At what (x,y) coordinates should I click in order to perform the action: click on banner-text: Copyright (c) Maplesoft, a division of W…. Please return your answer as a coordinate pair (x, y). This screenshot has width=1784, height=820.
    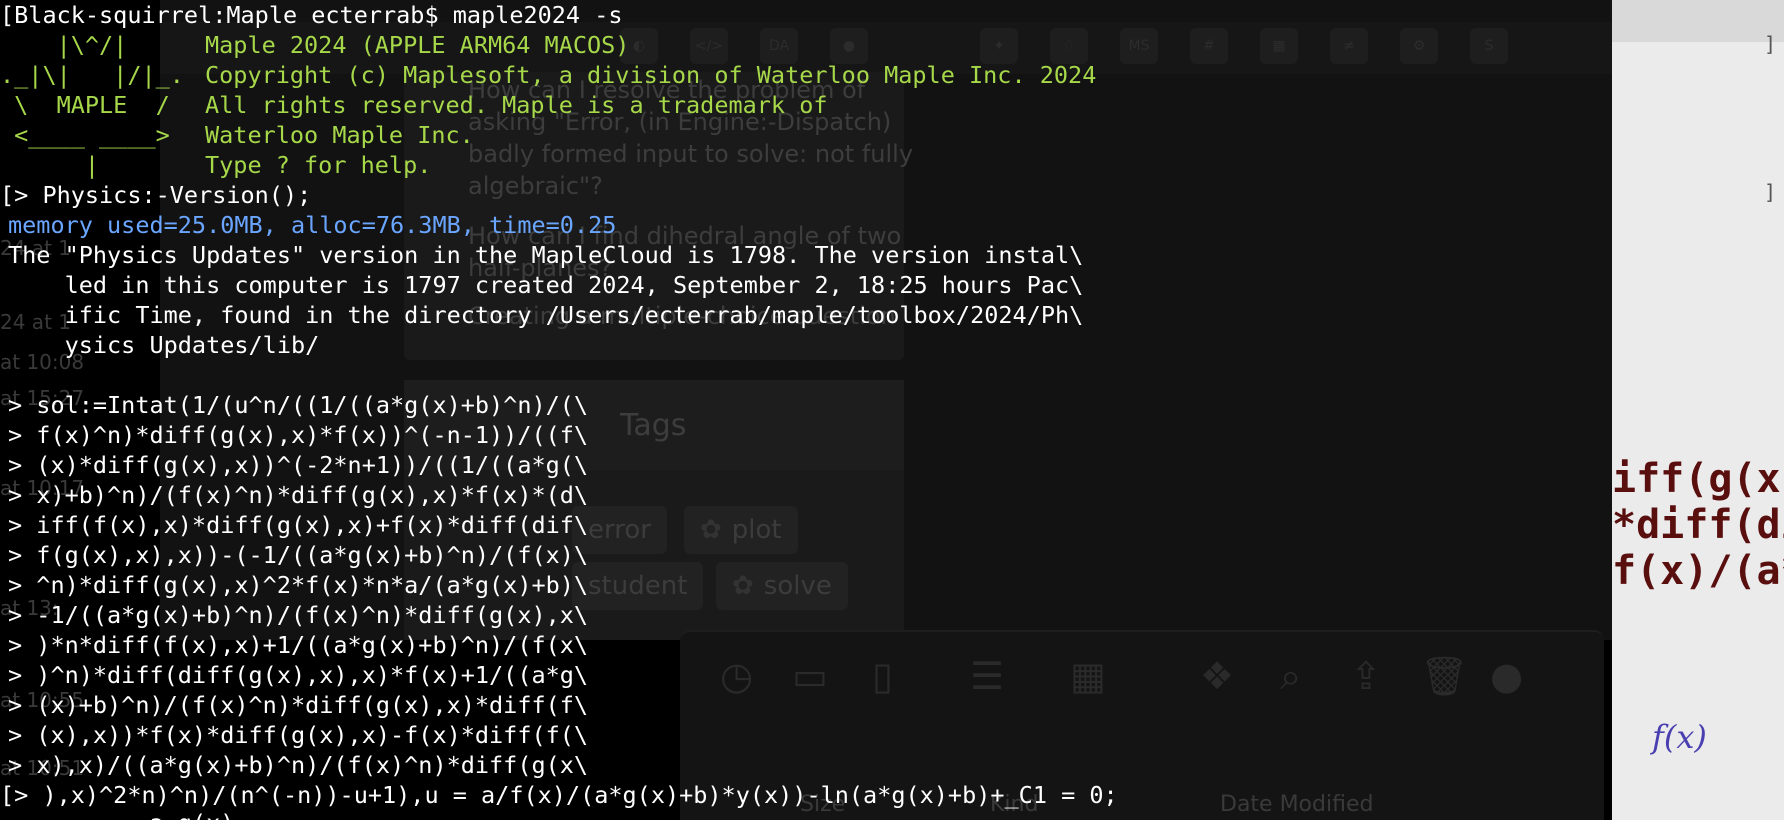
    Looking at the image, I should click on (651, 75).